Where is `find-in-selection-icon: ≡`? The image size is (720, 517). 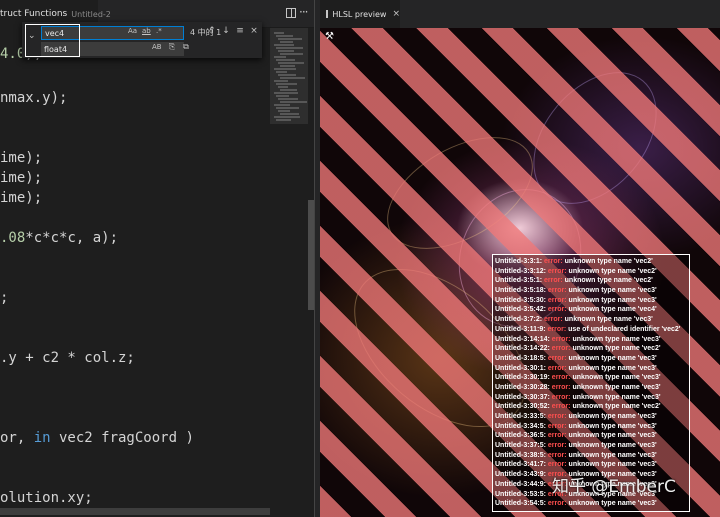
find-in-selection-icon: ≡ is located at coordinates (240, 31).